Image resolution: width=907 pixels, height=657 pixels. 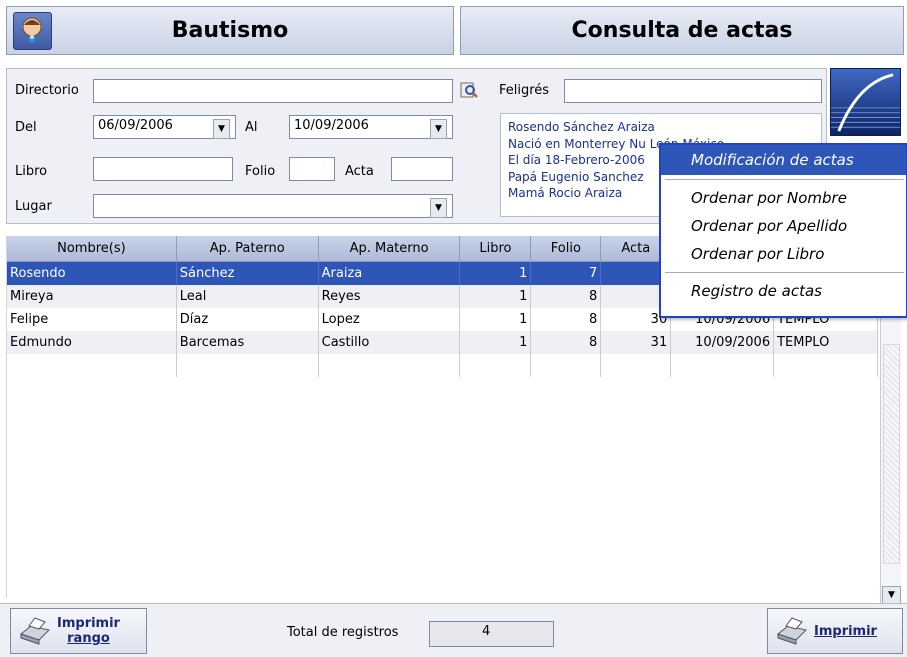 What do you see at coordinates (865, 102) in the screenshot?
I see `signature-logo` at bounding box center [865, 102].